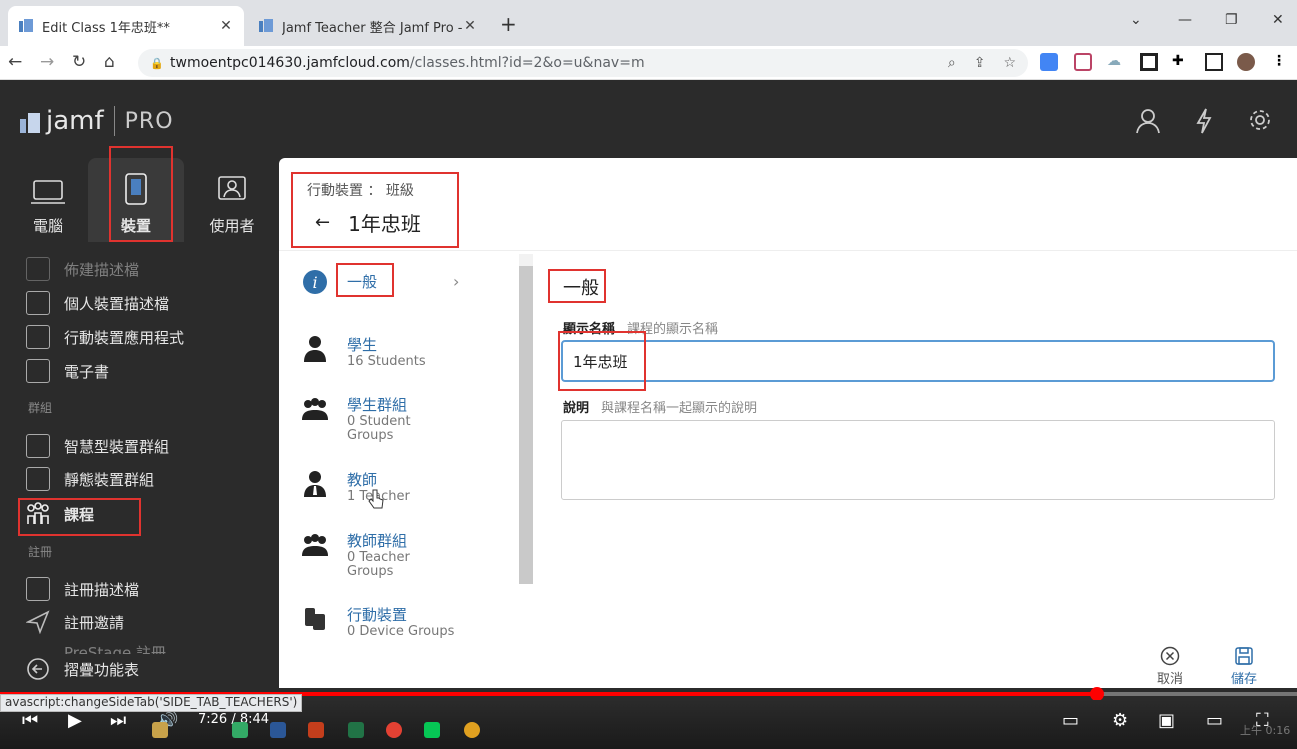 This screenshot has width=1297, height=749. What do you see at coordinates (1204, 123) in the screenshot?
I see `notifications-bolt-icon` at bounding box center [1204, 123].